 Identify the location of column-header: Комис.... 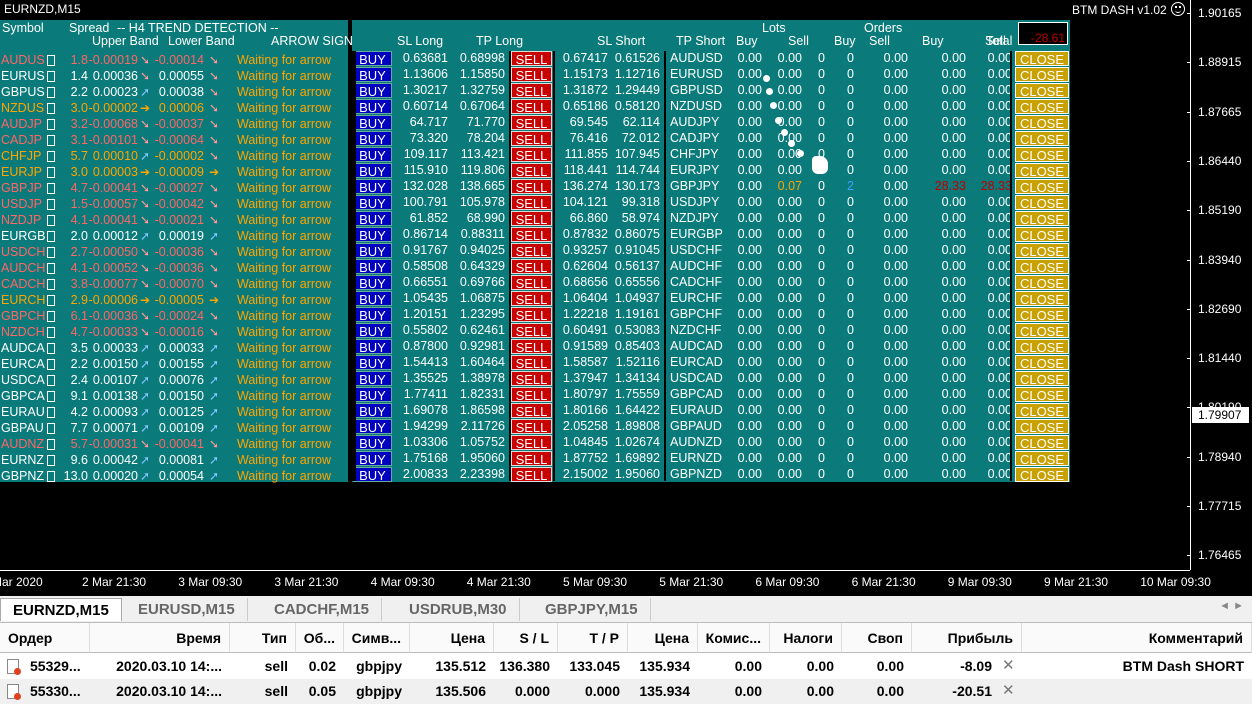
(734, 638).